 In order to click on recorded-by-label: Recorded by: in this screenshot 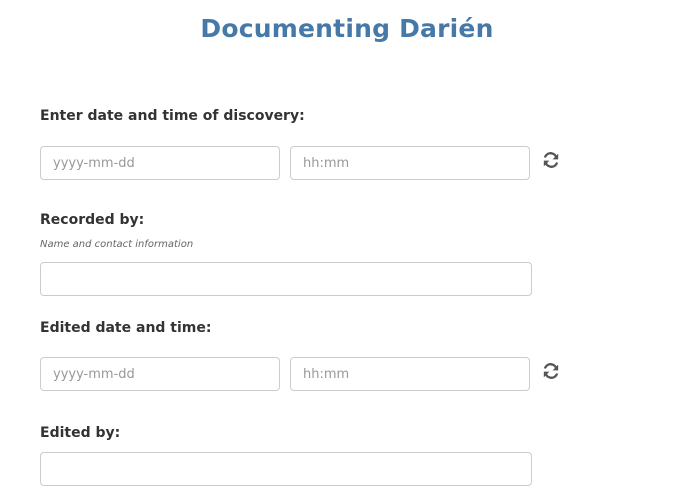, I will do `click(92, 220)`.